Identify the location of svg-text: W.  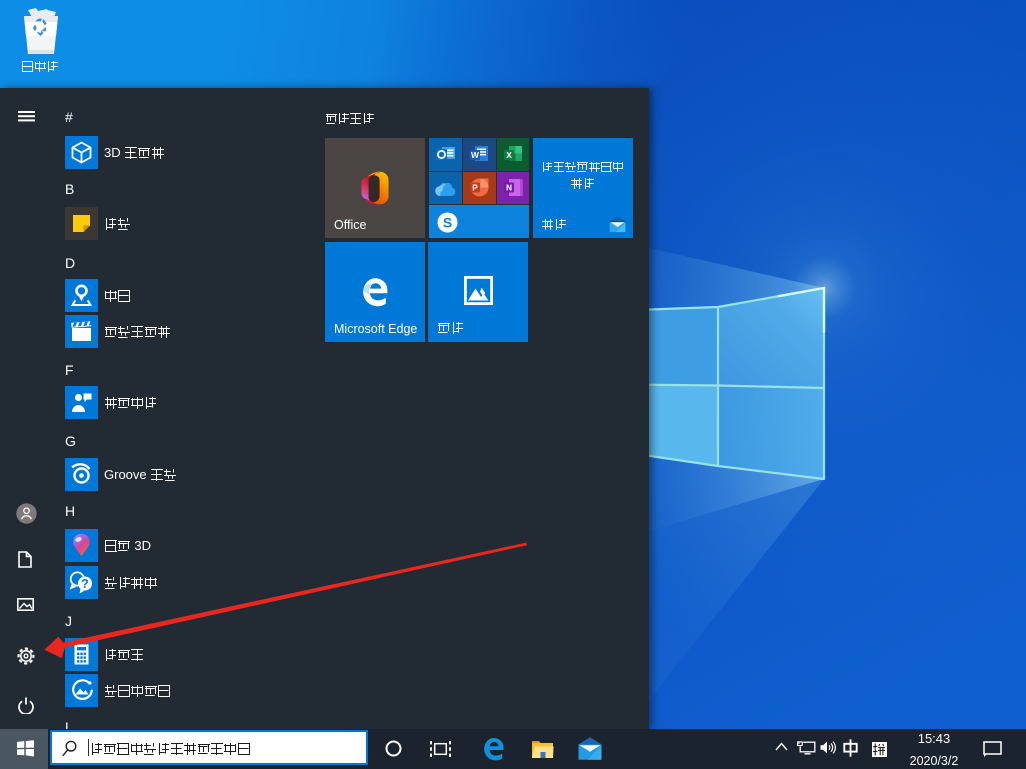
(475, 155).